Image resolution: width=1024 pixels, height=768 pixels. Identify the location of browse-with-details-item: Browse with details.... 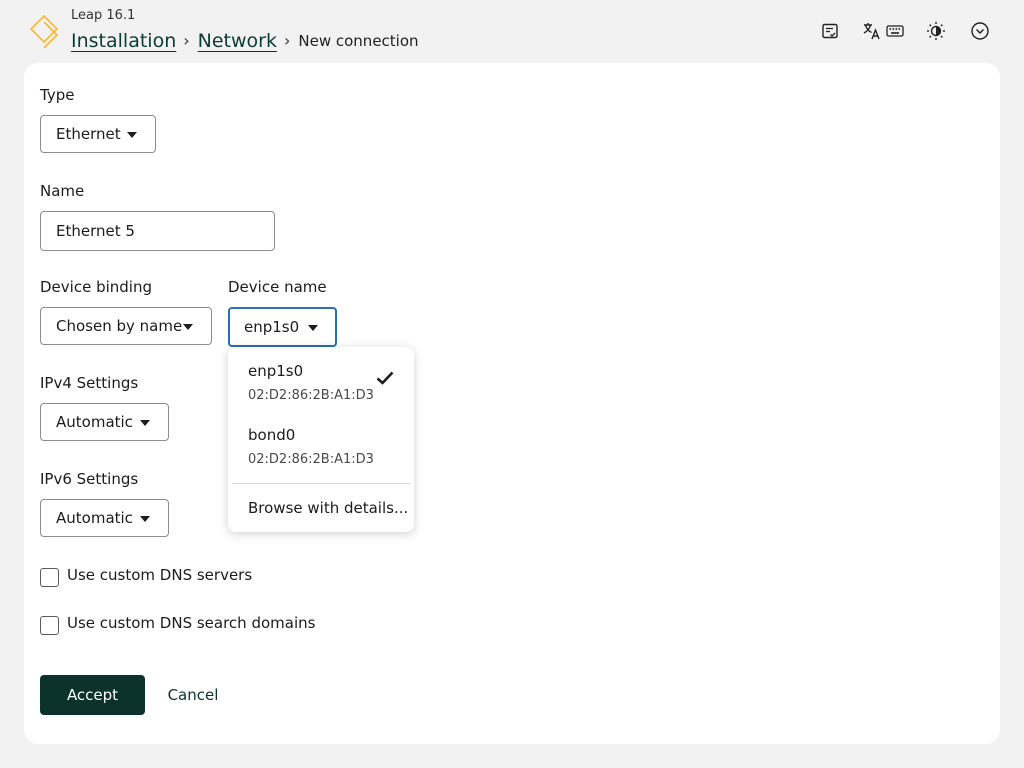
(328, 508).